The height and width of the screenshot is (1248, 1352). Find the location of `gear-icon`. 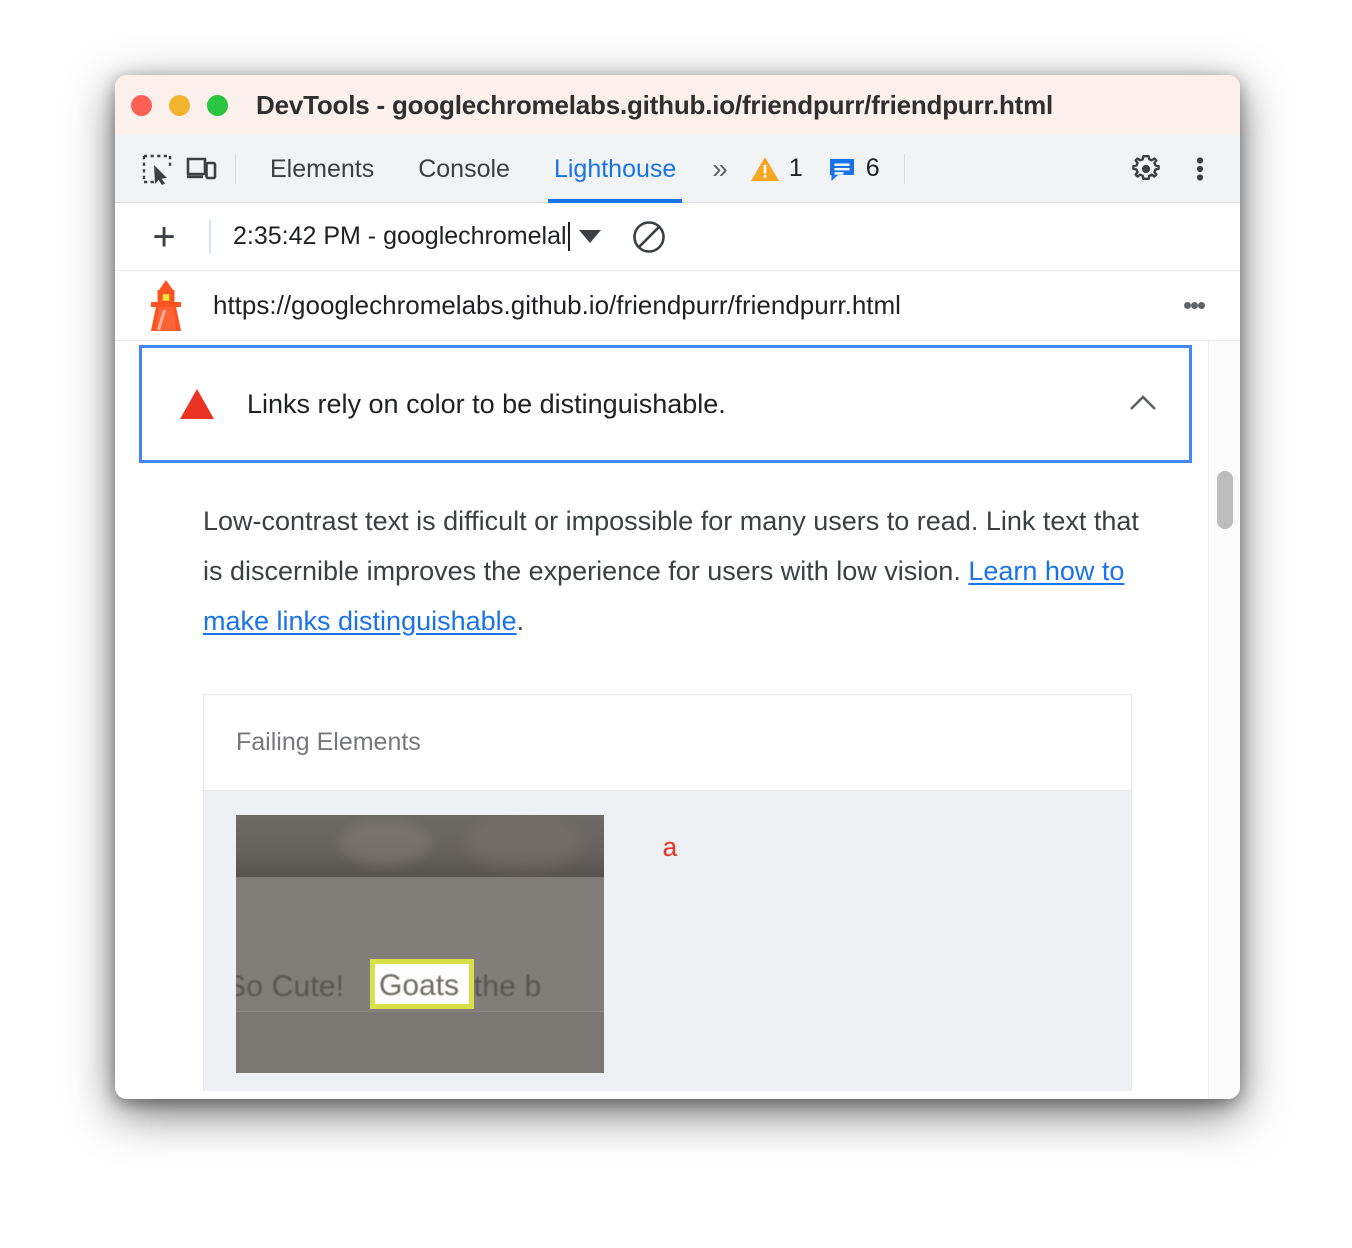

gear-icon is located at coordinates (1146, 169).